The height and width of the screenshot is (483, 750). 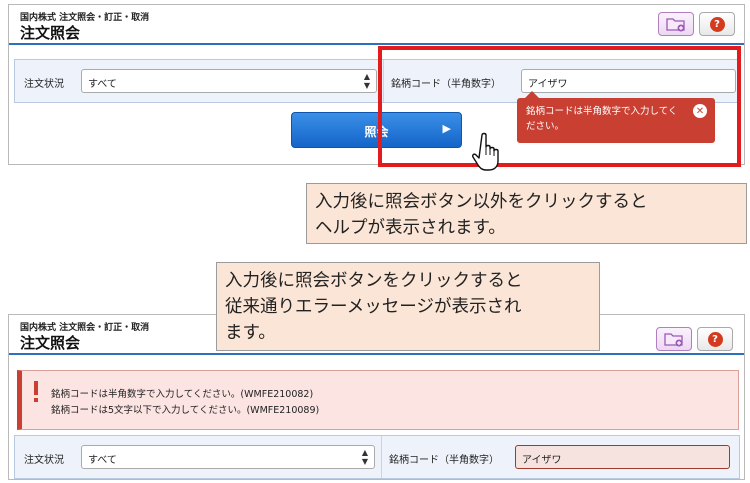 I want to click on stock-code-label: 銘柄コード（半角数字）, so click(x=444, y=460).